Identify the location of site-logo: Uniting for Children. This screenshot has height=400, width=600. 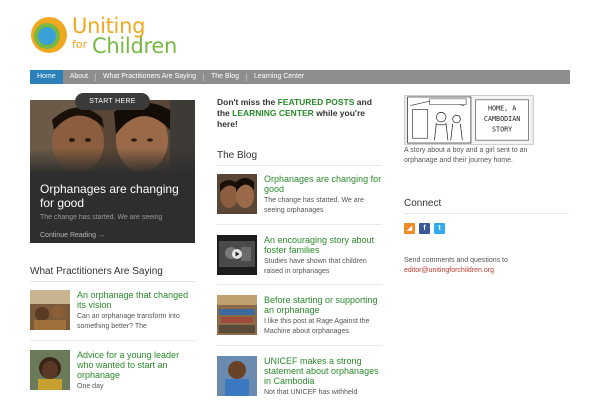
(115, 36).